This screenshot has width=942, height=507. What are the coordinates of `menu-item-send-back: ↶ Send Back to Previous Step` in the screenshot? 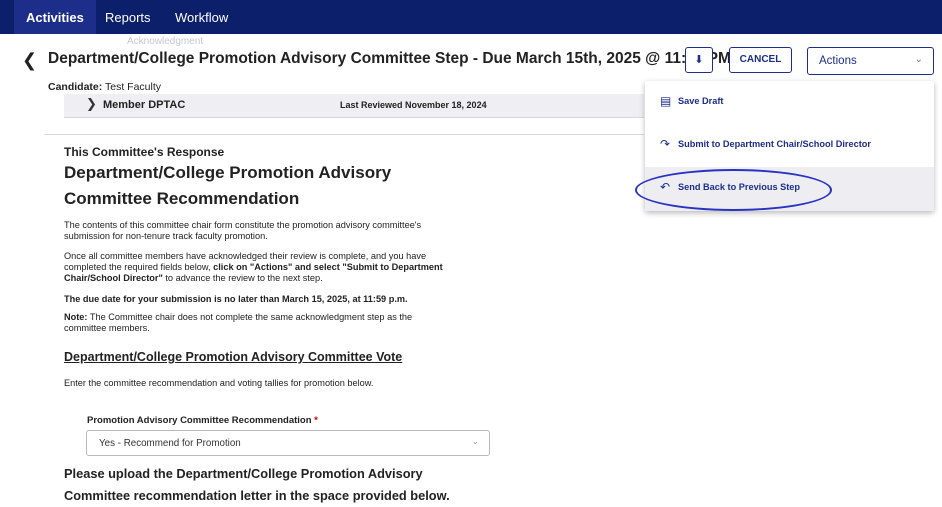 It's located at (789, 189).